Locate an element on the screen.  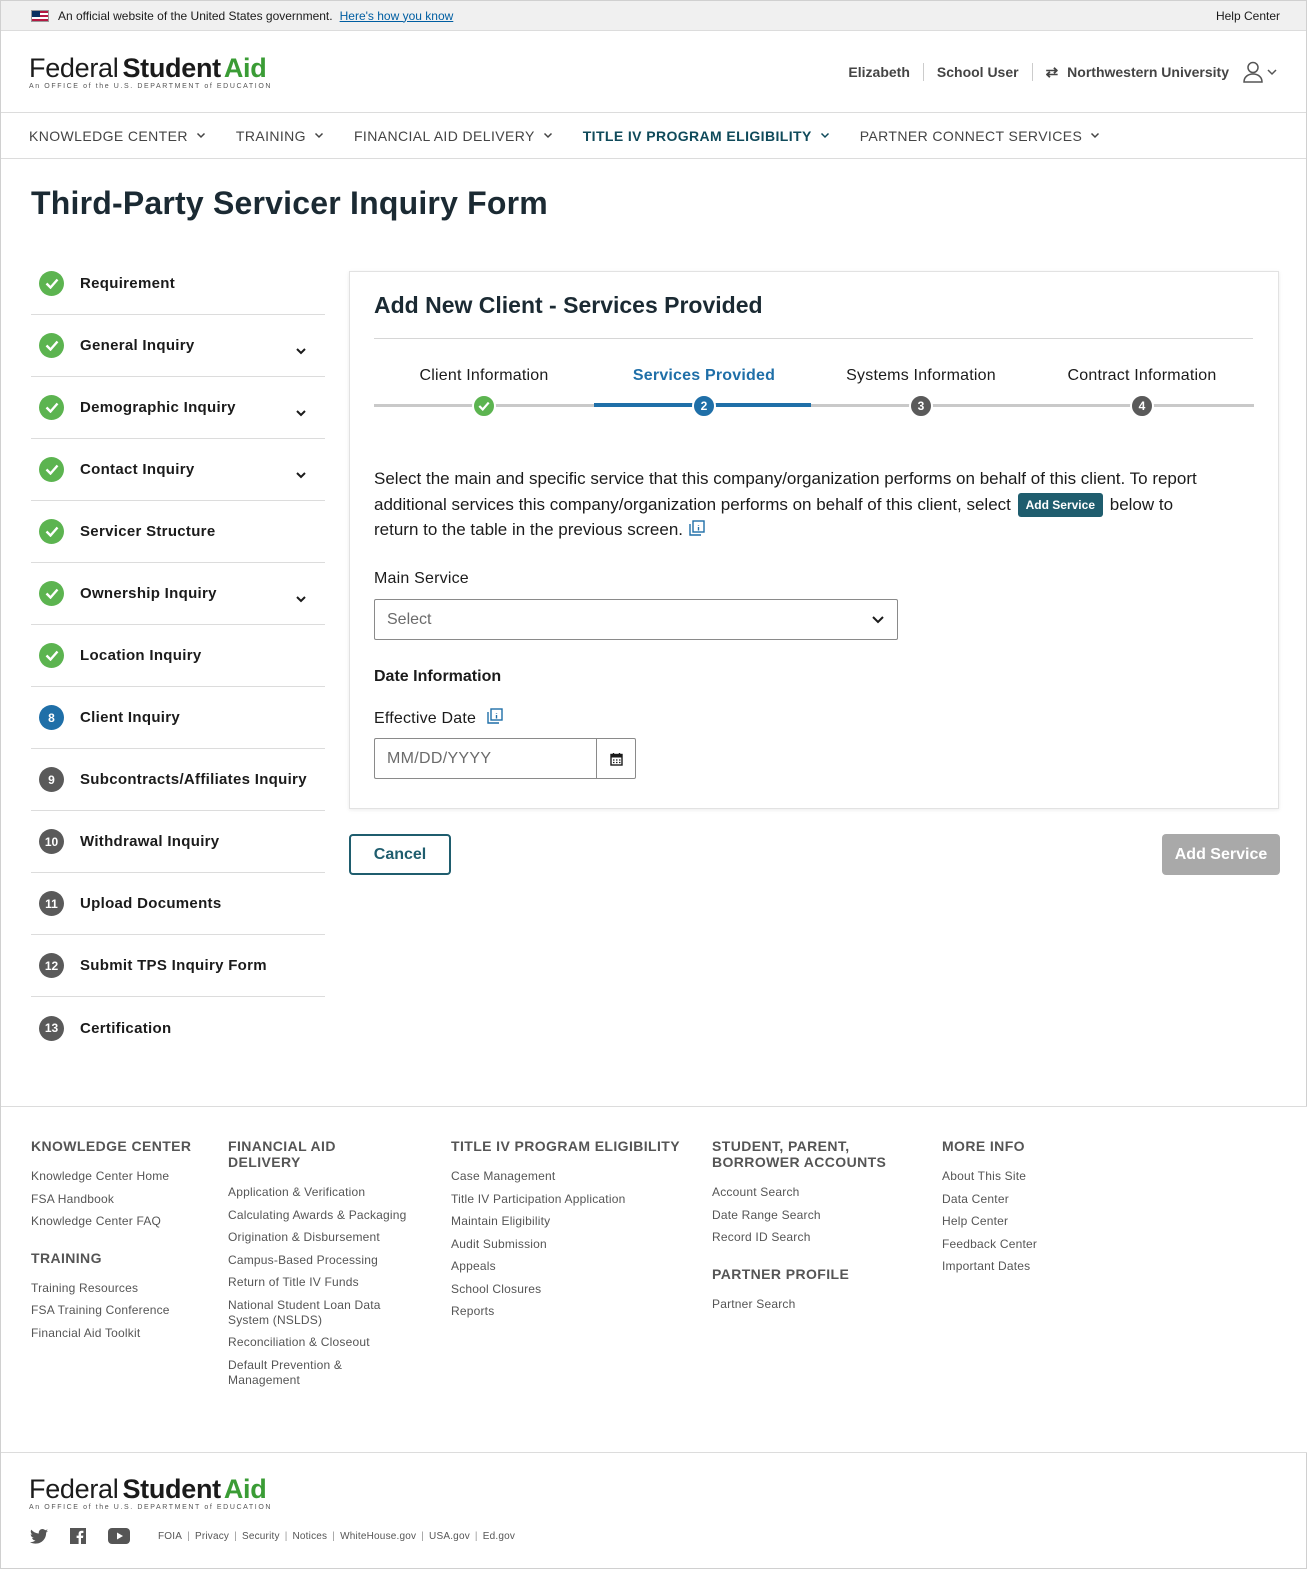
footer-link: Date Range Search is located at coordinates (802, 1215).